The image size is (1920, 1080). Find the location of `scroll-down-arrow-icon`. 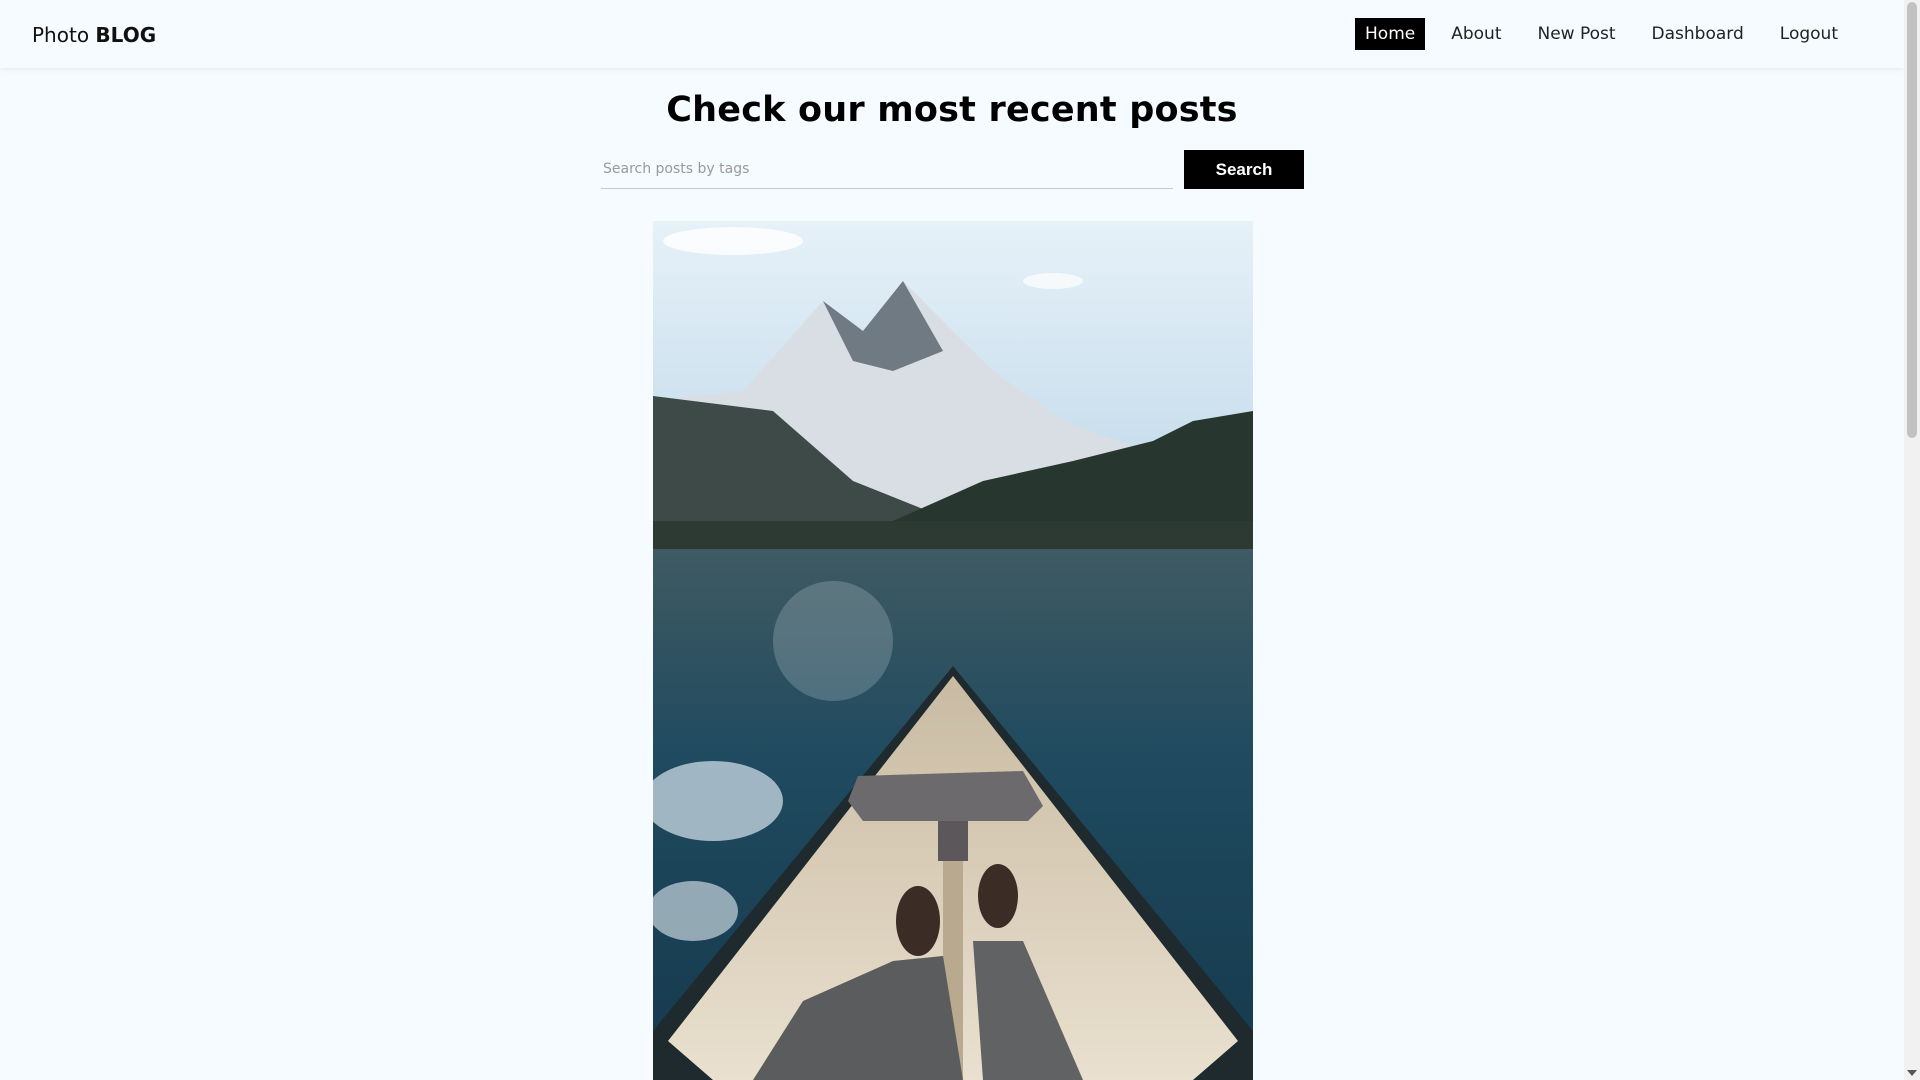

scroll-down-arrow-icon is located at coordinates (1912, 1073).